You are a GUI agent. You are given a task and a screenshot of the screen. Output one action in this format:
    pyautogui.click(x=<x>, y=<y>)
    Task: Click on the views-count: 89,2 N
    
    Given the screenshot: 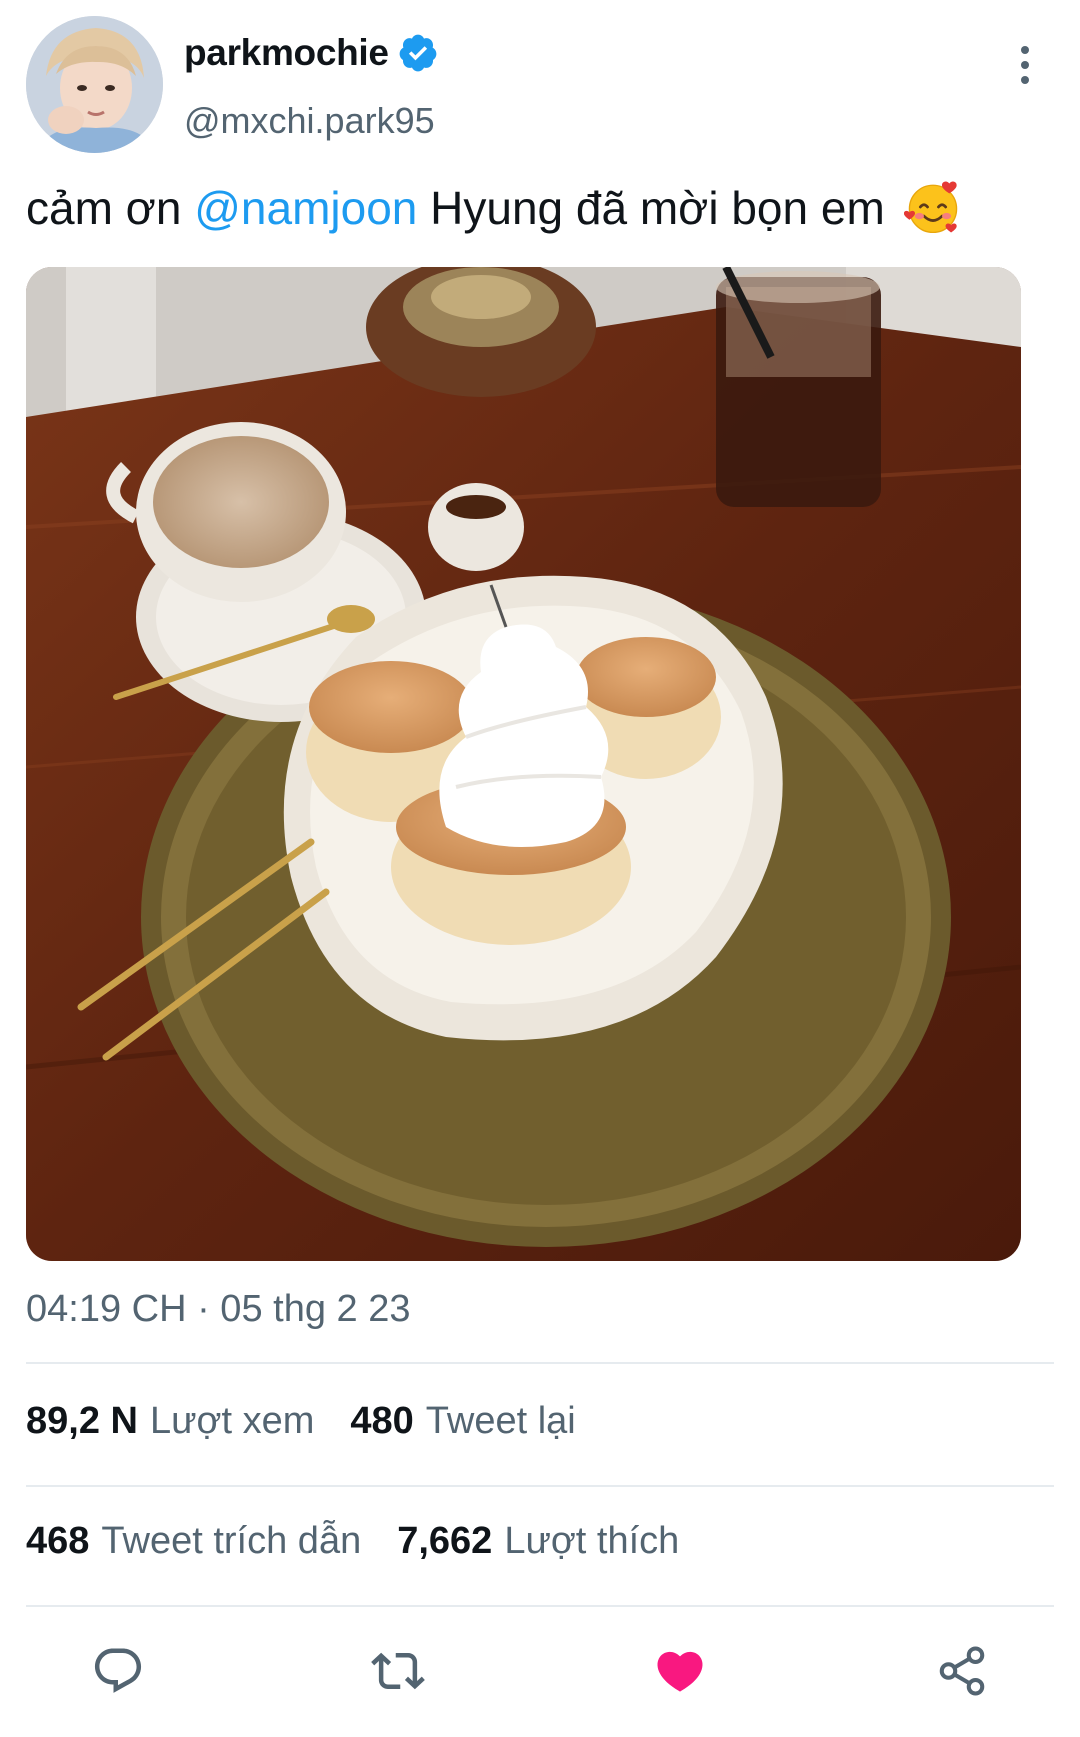 What is the action you would take?
    pyautogui.click(x=82, y=1421)
    